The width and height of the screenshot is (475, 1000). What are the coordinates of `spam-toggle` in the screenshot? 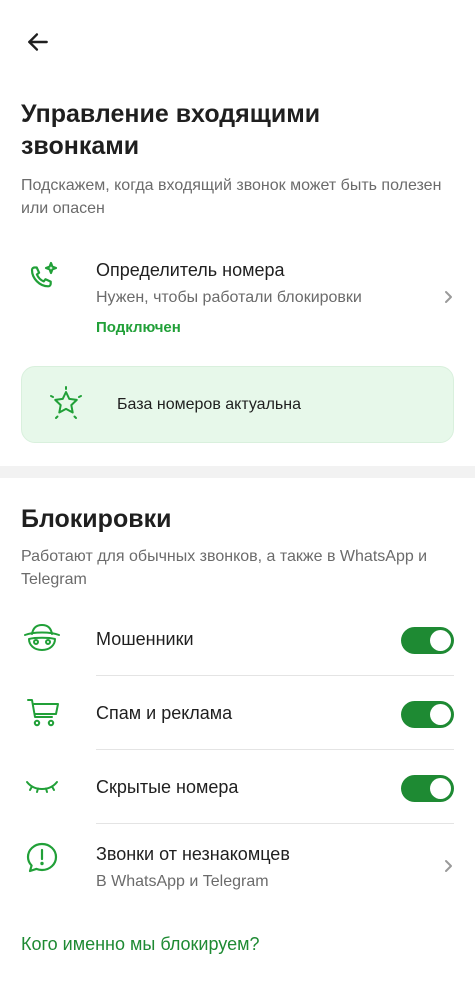 It's located at (427, 714).